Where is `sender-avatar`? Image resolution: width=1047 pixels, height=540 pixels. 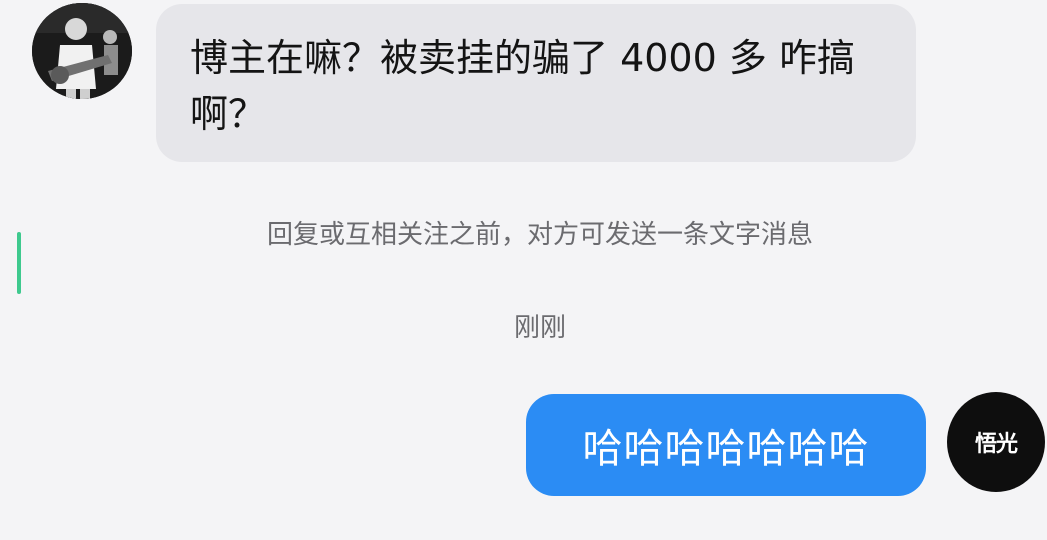
sender-avatar is located at coordinates (82, 51).